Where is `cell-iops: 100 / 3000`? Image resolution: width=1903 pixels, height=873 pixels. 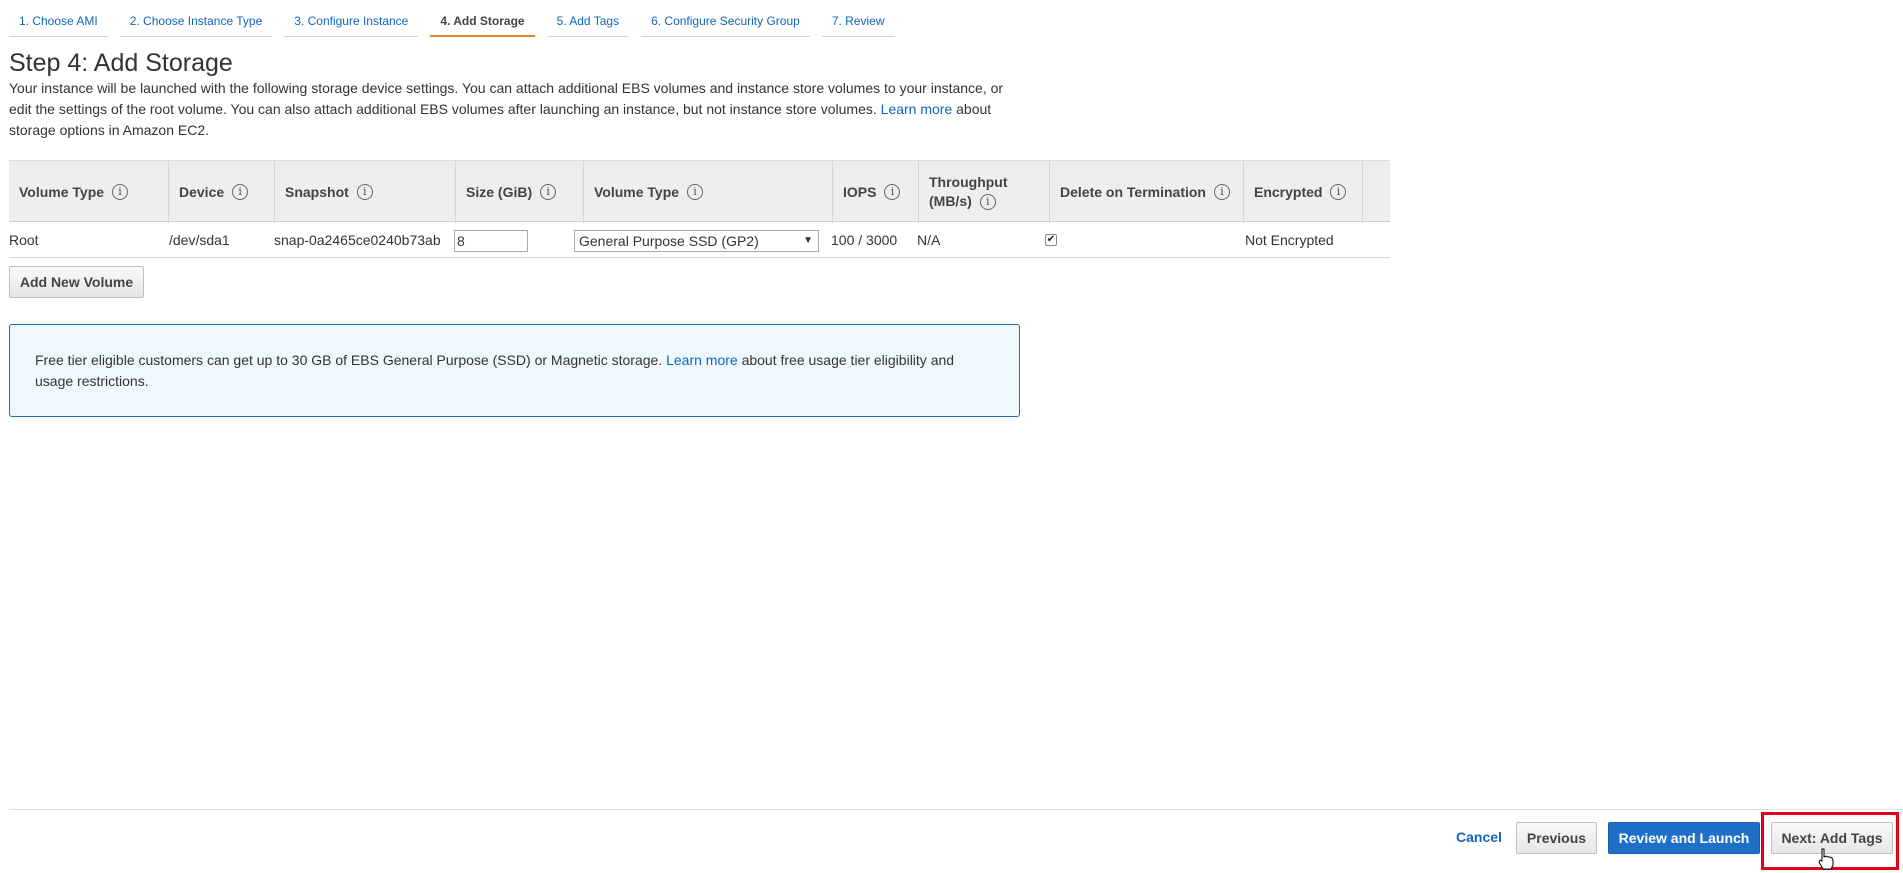
cell-iops: 100 / 3000 is located at coordinates (864, 240).